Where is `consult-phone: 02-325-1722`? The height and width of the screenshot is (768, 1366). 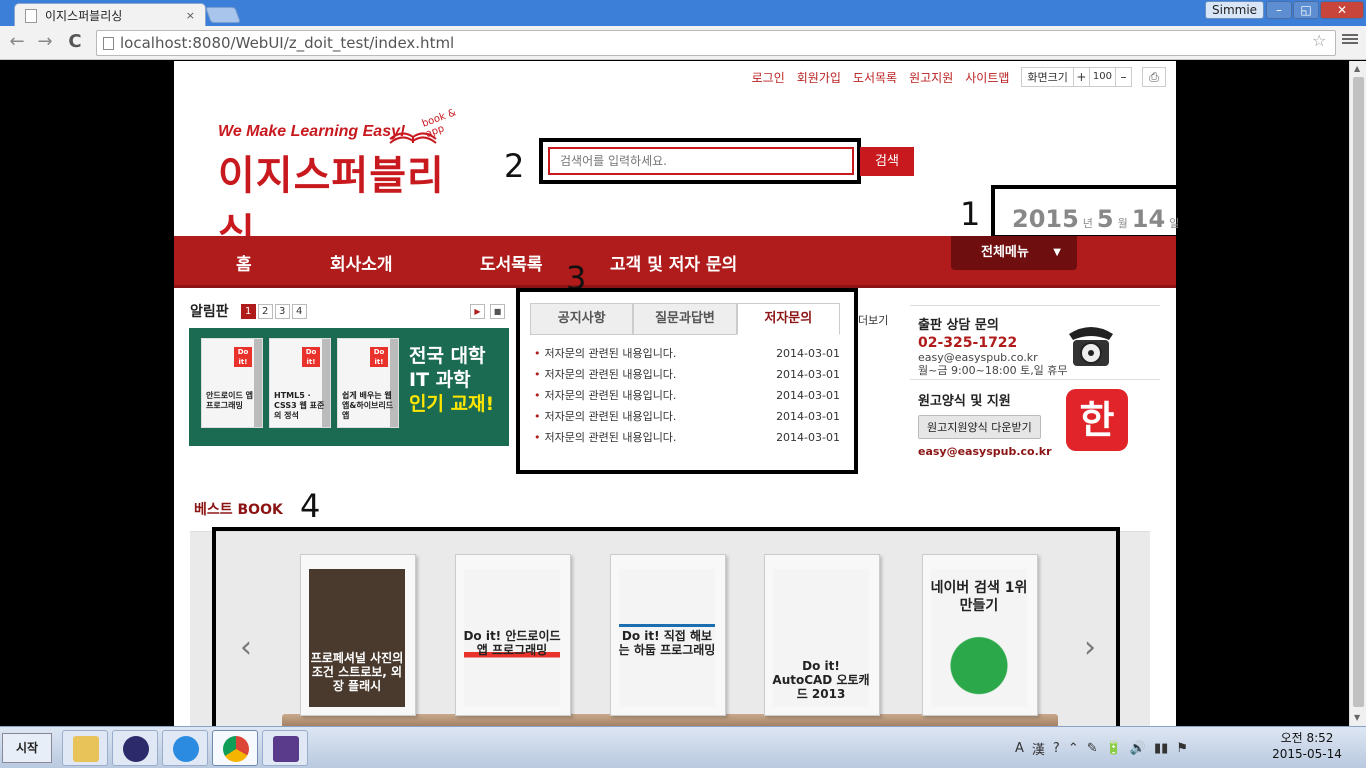 consult-phone: 02-325-1722 is located at coordinates (968, 343).